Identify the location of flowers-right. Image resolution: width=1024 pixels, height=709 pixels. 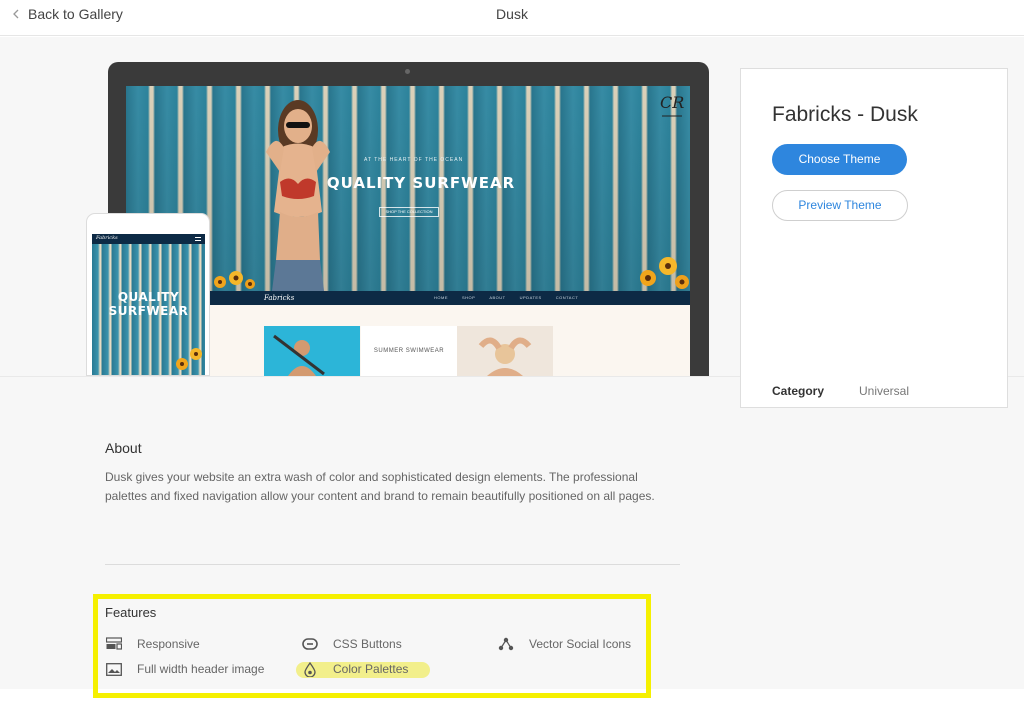
(664, 273).